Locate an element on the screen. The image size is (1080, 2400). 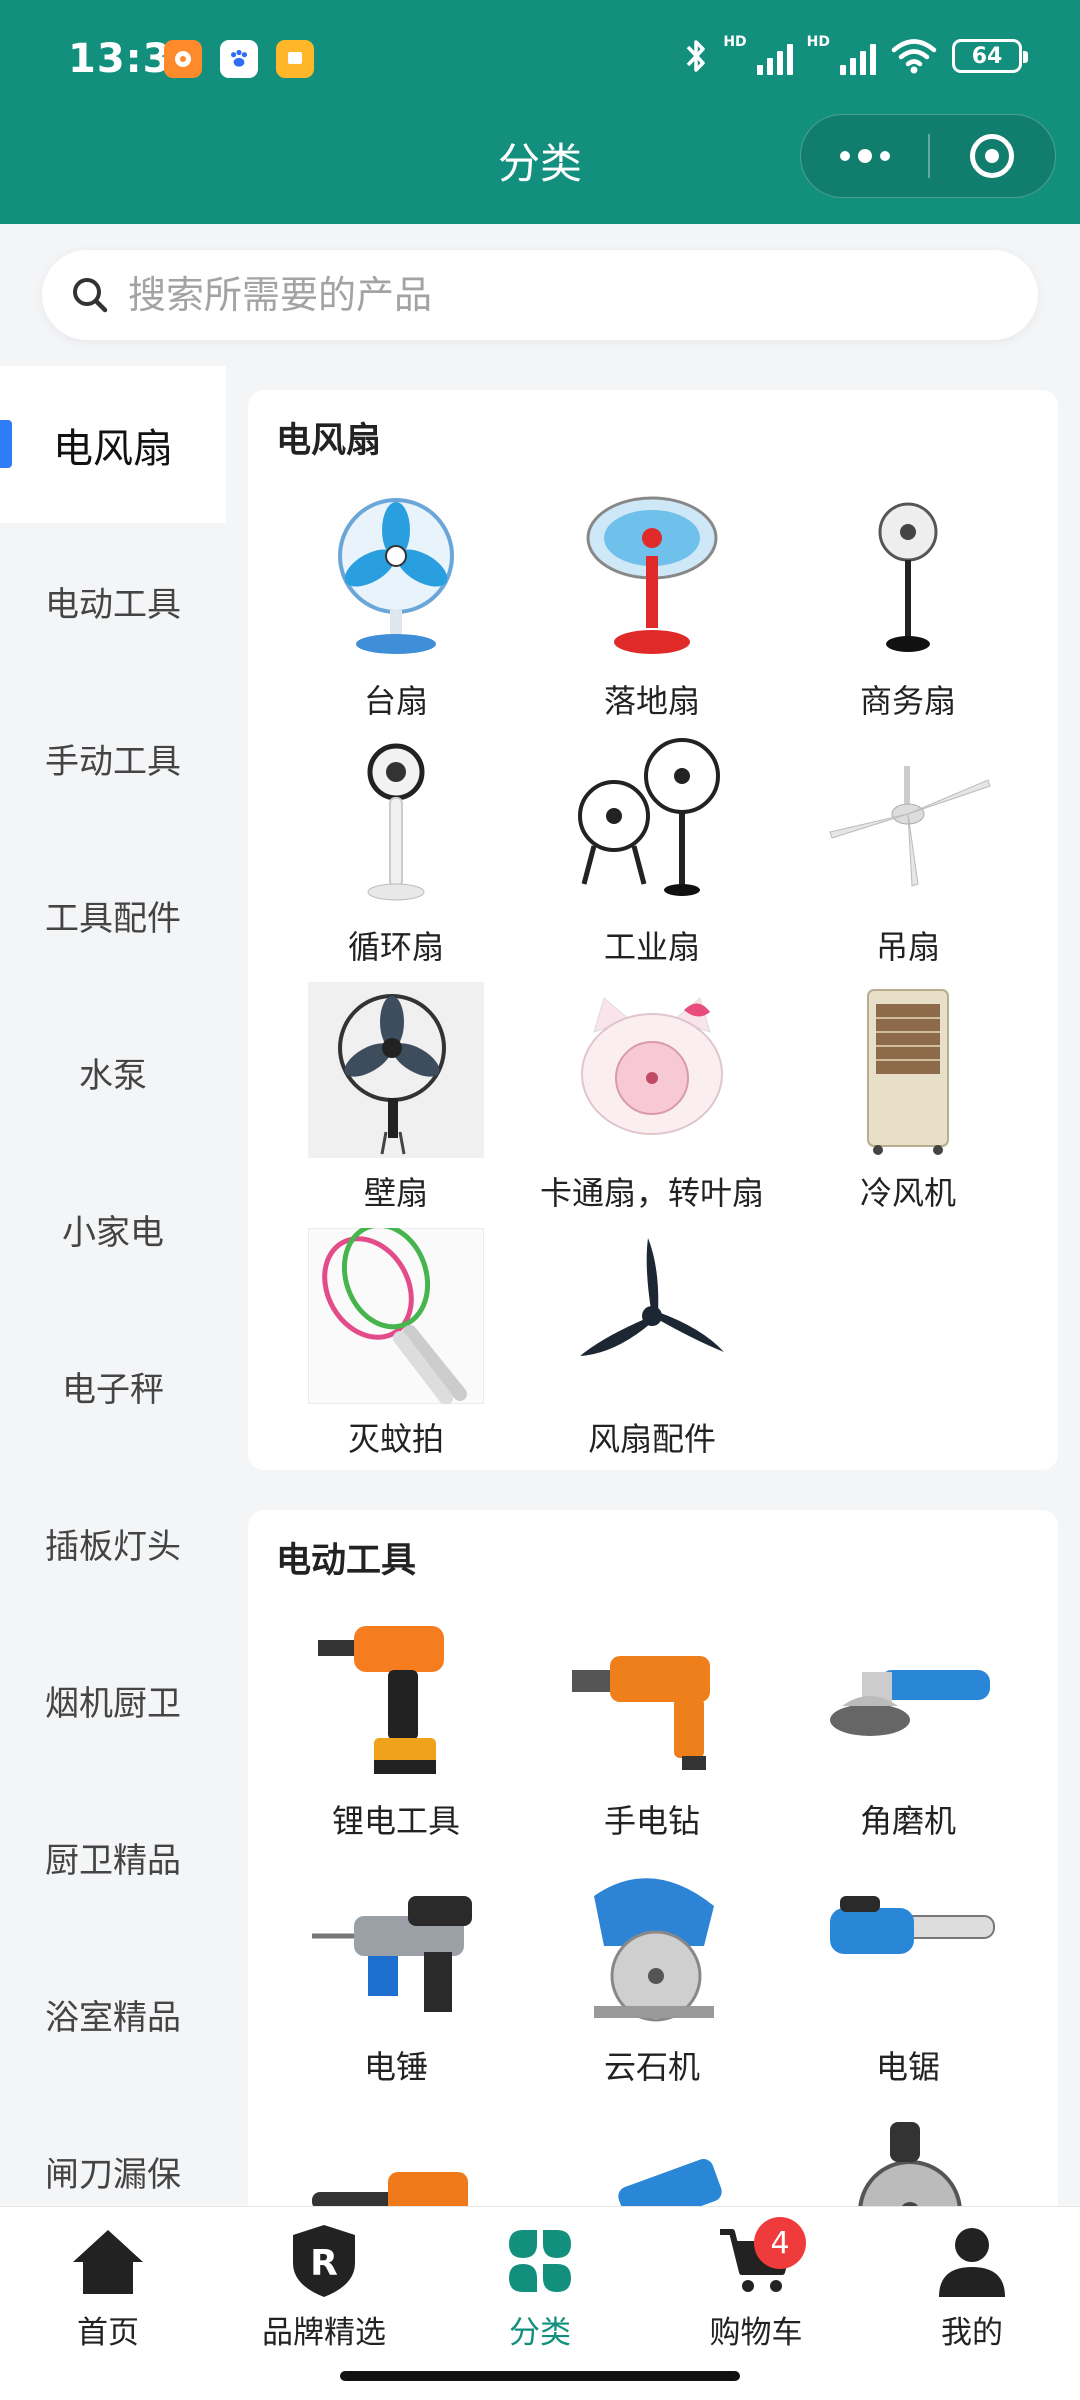
grid-item-industrial-fan: 工业扇 is located at coordinates (652, 859).